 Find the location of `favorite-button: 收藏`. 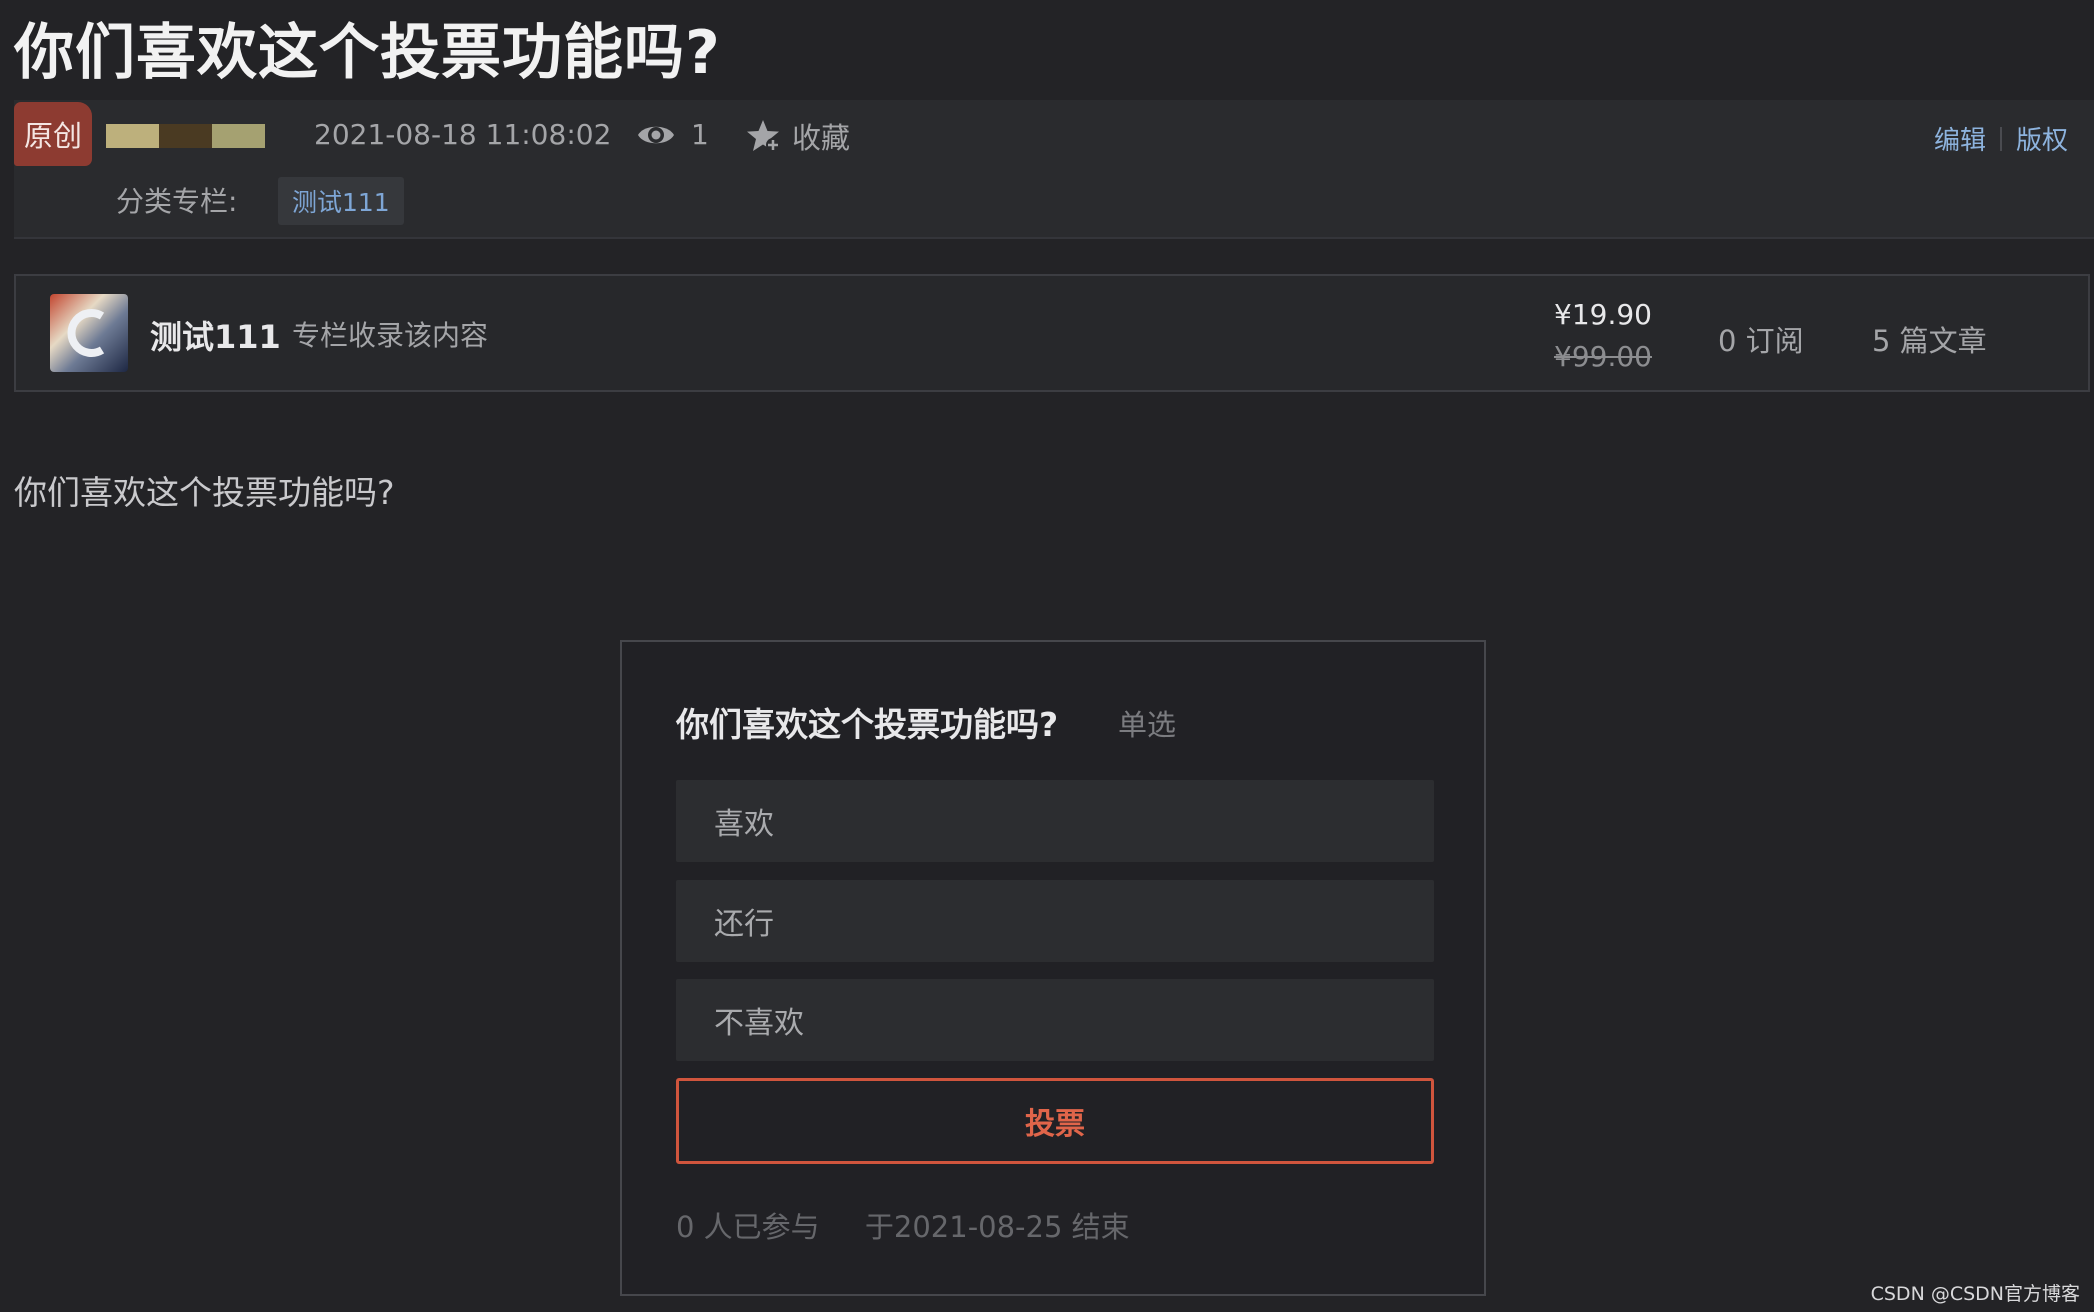

favorite-button: 收藏 is located at coordinates (821, 136).